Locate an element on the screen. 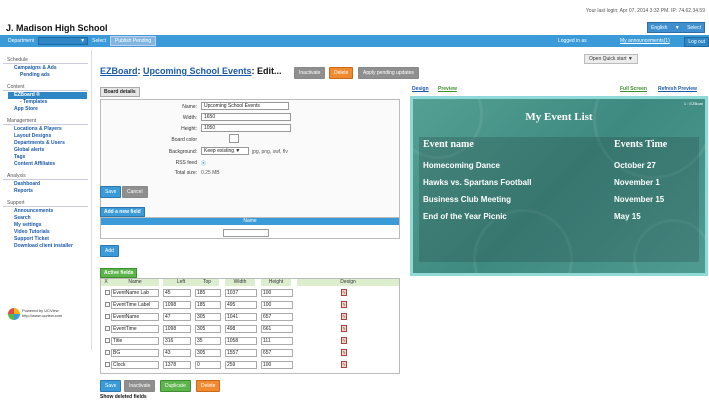  department-select: ▼ is located at coordinates (63, 41).